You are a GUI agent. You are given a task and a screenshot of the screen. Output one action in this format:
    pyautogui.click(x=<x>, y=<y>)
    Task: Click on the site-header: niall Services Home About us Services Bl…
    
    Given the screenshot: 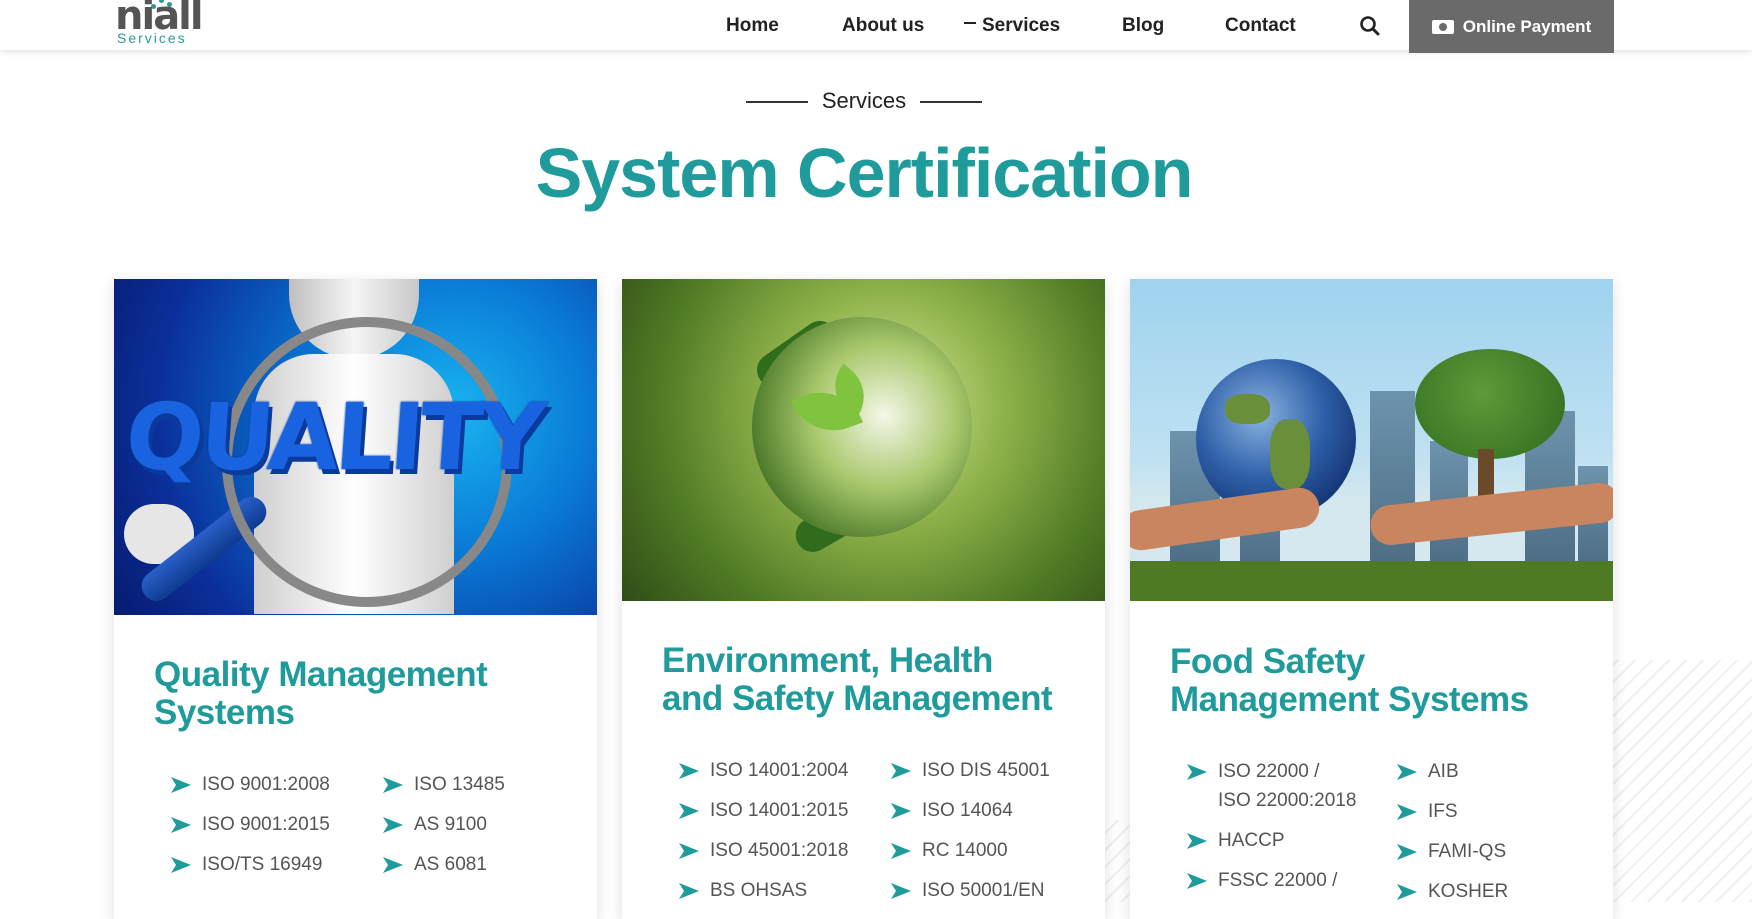 What is the action you would take?
    pyautogui.click(x=876, y=26)
    